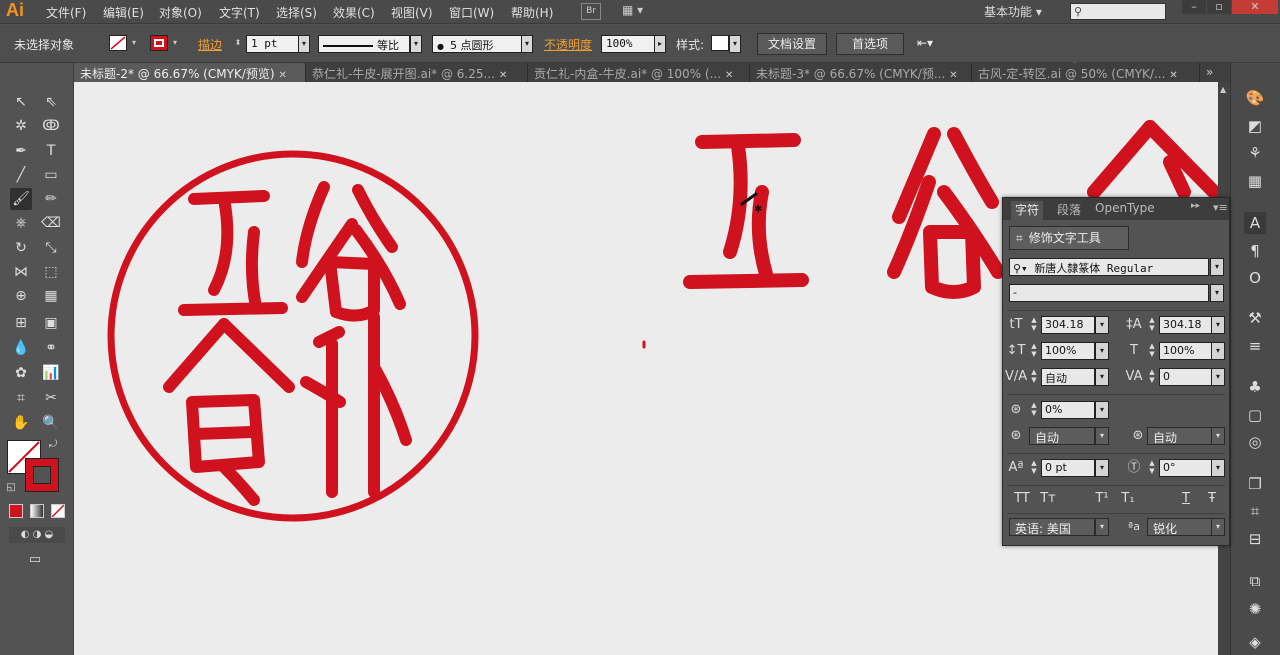 The image size is (1280, 655). Describe the element at coordinates (1062, 436) in the screenshot. I see `aki-left-field: 自动` at that location.